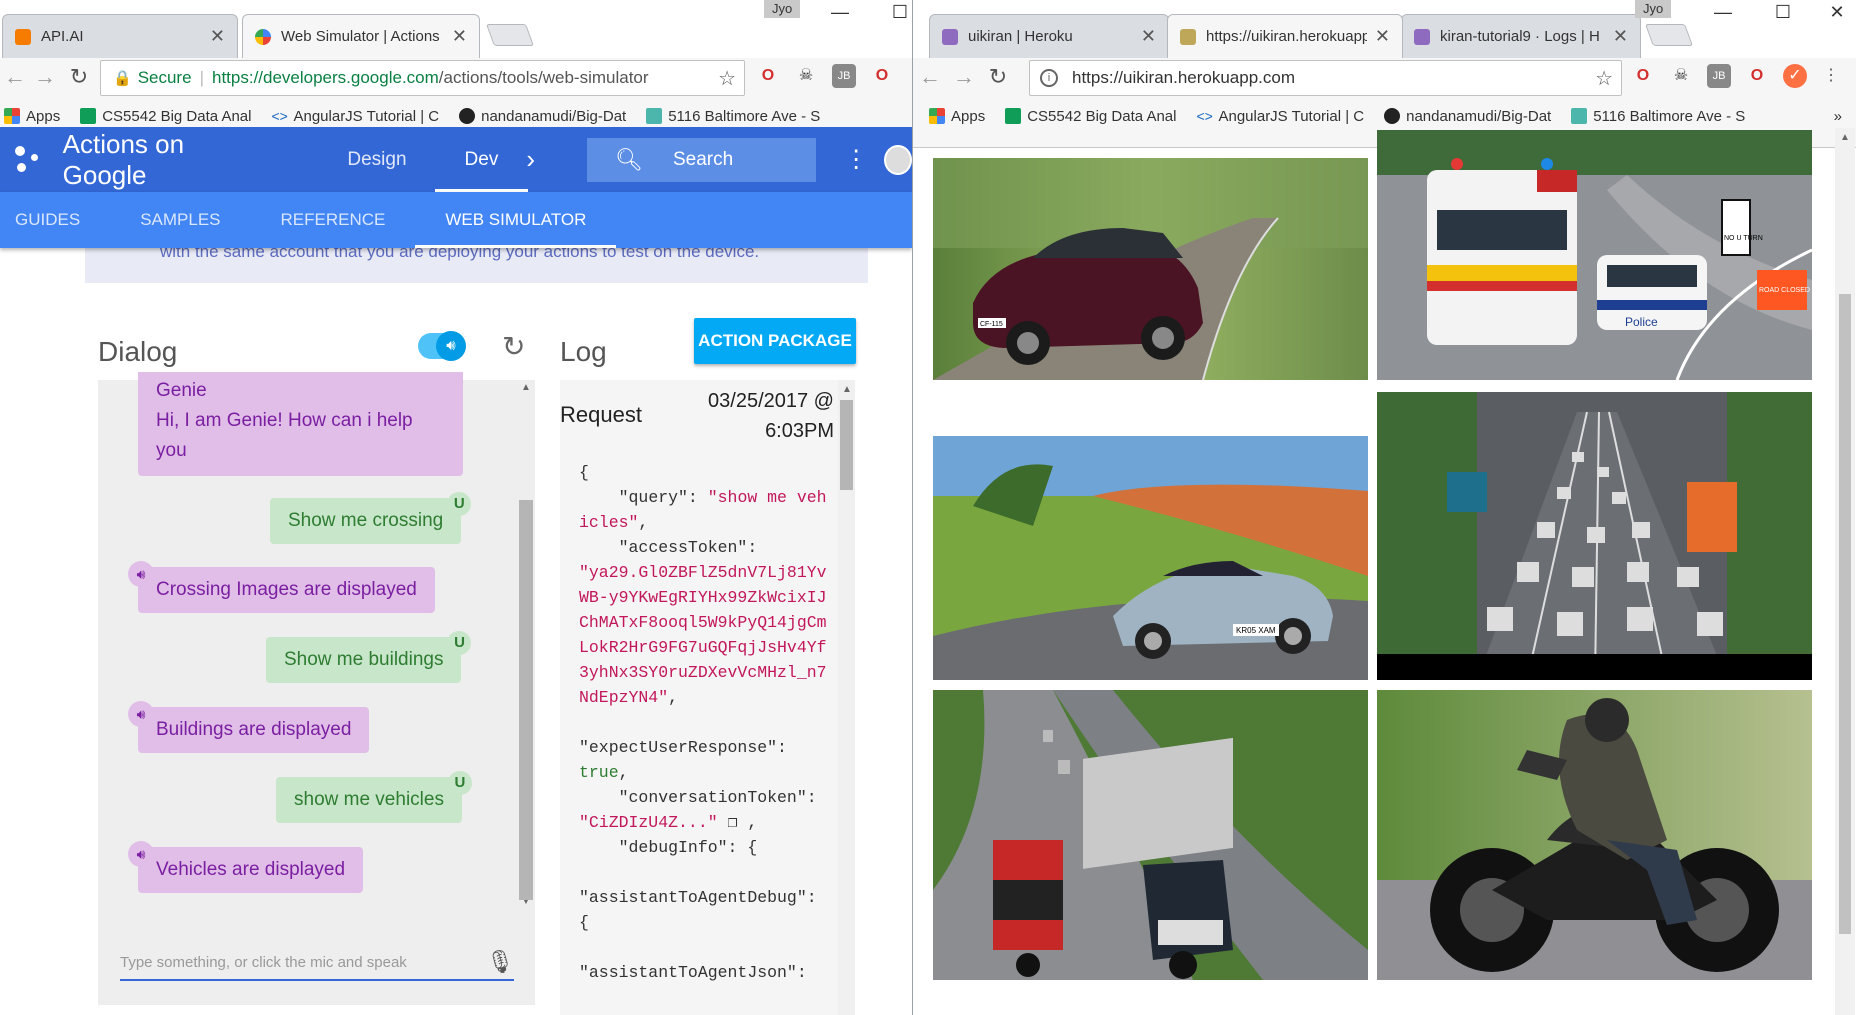 The image size is (1856, 1015). Describe the element at coordinates (246, 867) in the screenshot. I see `agent-message: 🔊︎ Vehicles are displayed` at that location.